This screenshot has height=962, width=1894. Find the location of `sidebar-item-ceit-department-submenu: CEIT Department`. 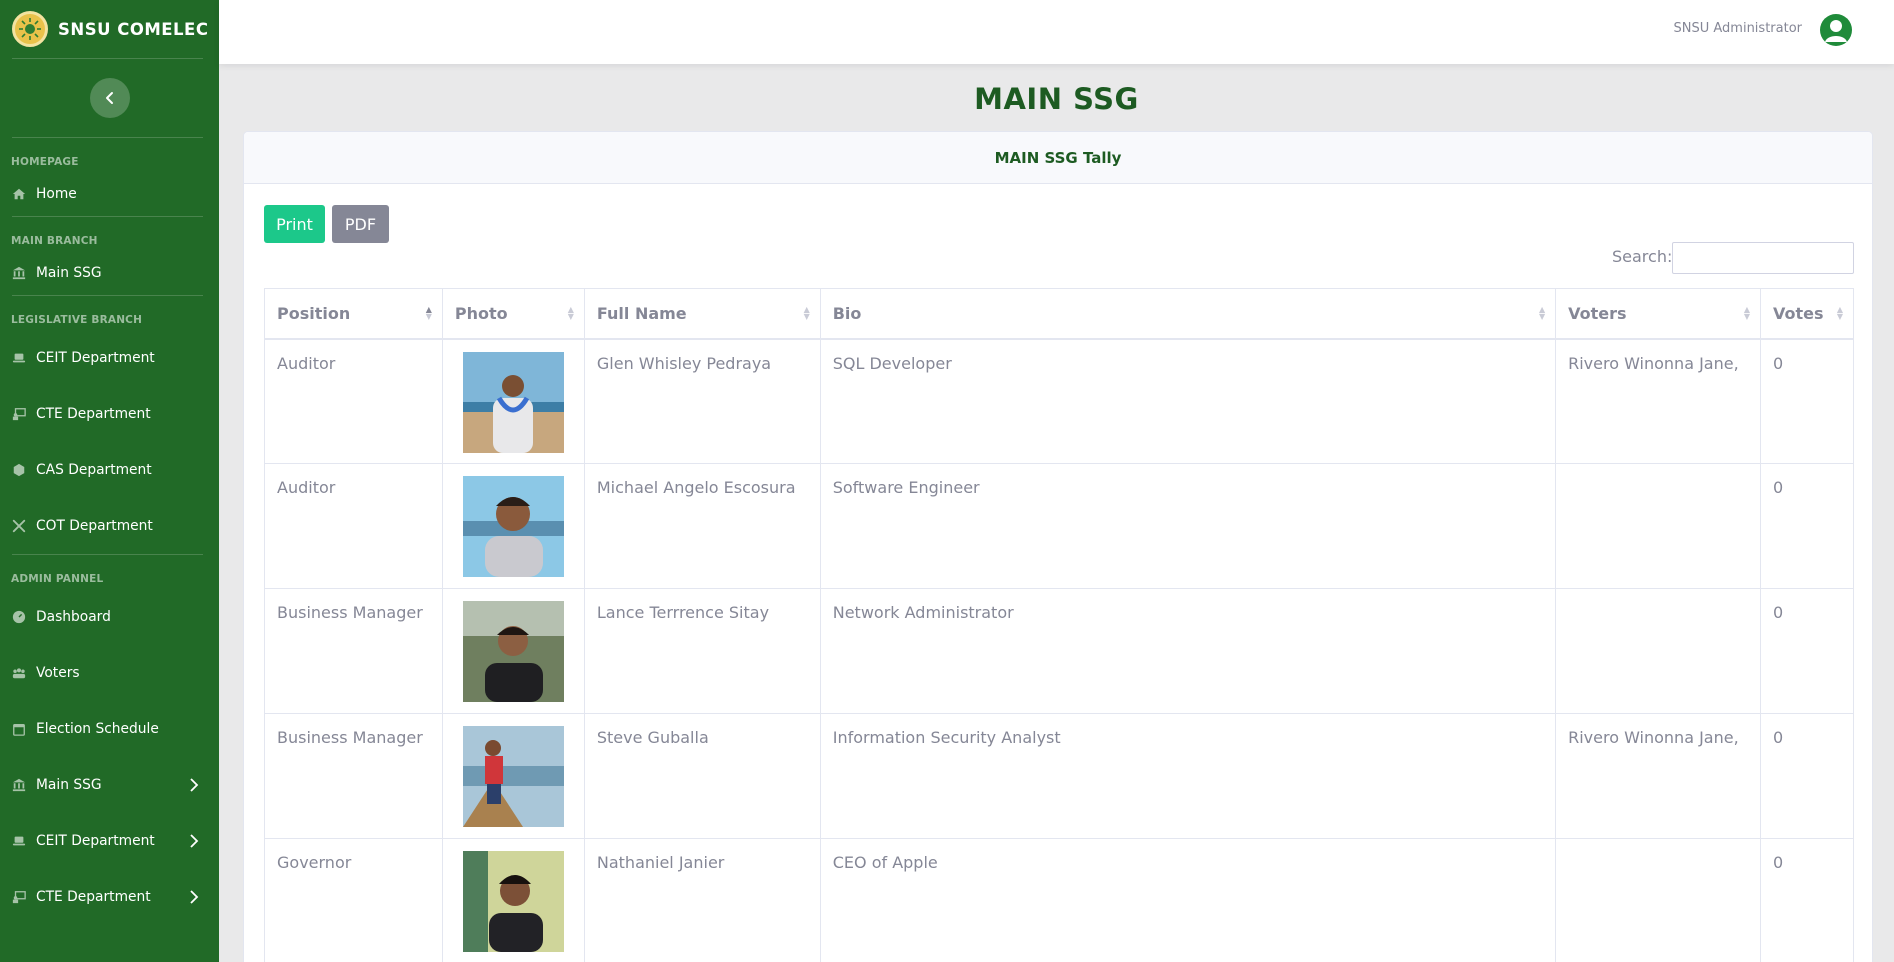

sidebar-item-ceit-department-submenu: CEIT Department is located at coordinates (109, 841).